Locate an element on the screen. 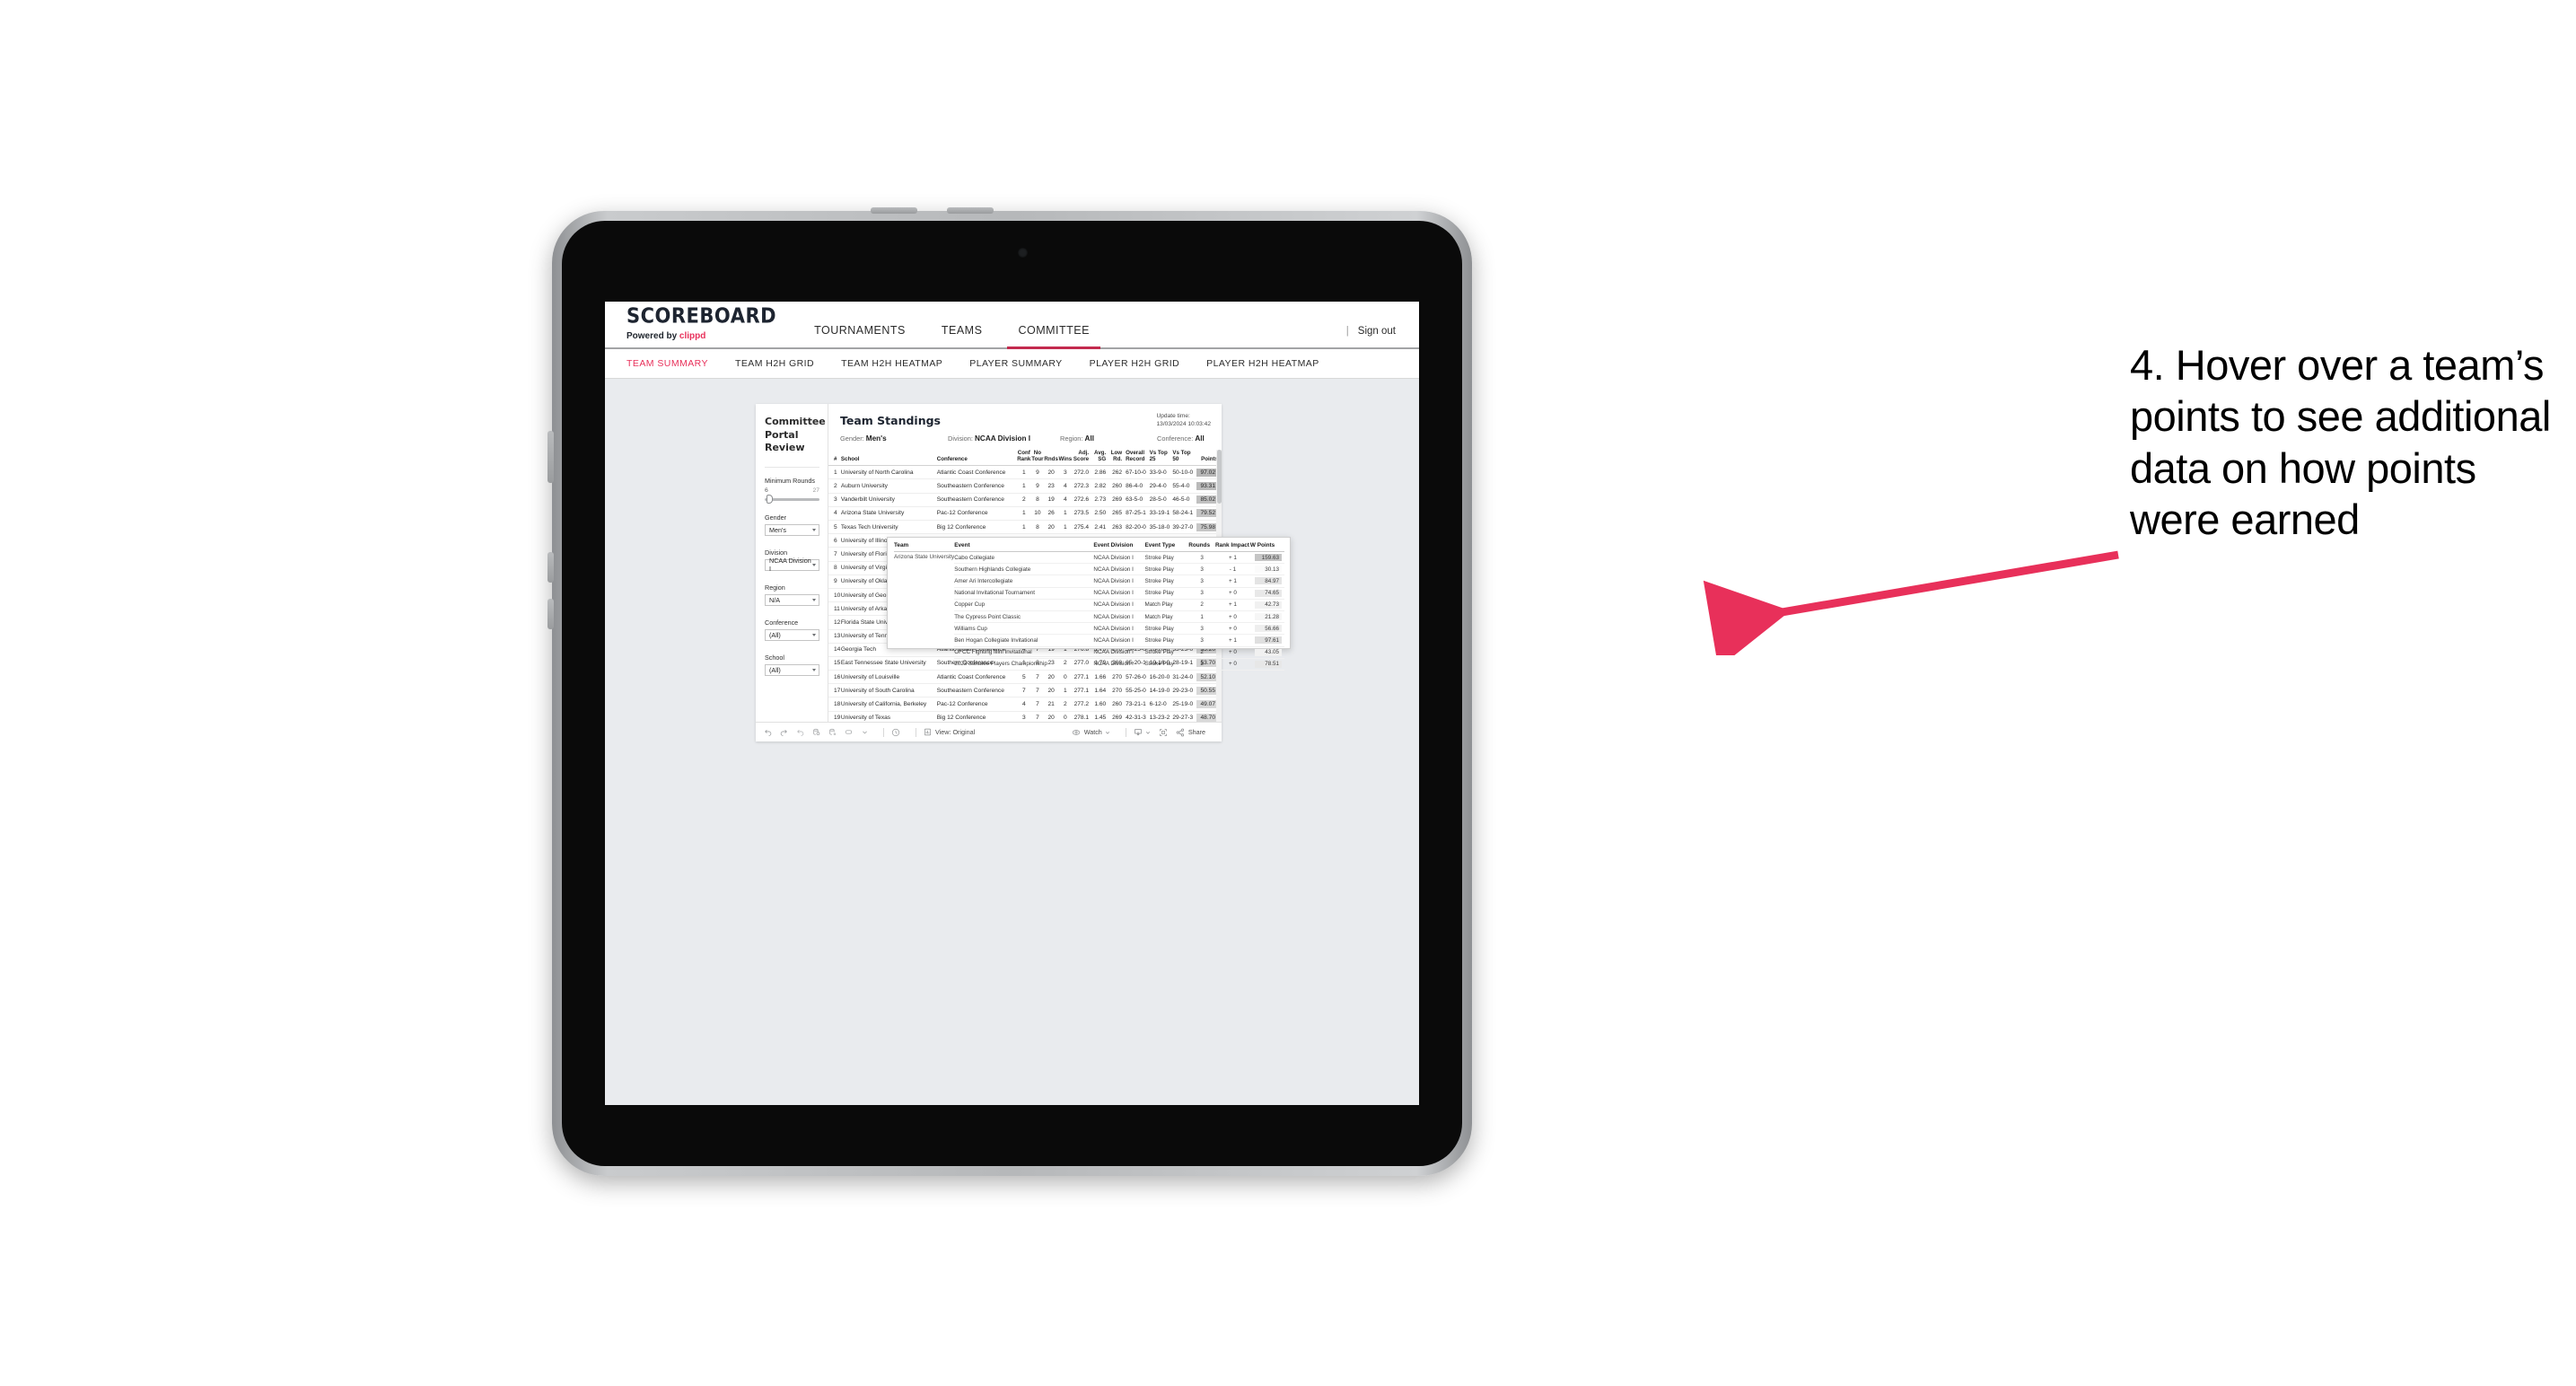 This screenshot has width=2576, height=1386. col-vs-top-25: Vs Top 25 is located at coordinates (1161, 458).